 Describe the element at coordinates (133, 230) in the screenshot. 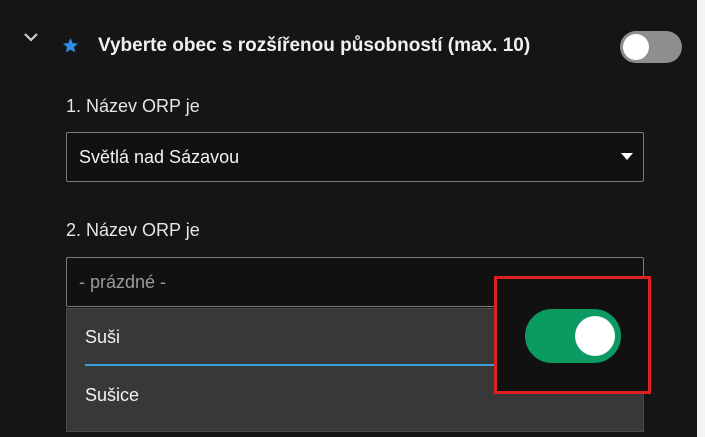

I see `field-label-2: 2. Název ORP je` at that location.